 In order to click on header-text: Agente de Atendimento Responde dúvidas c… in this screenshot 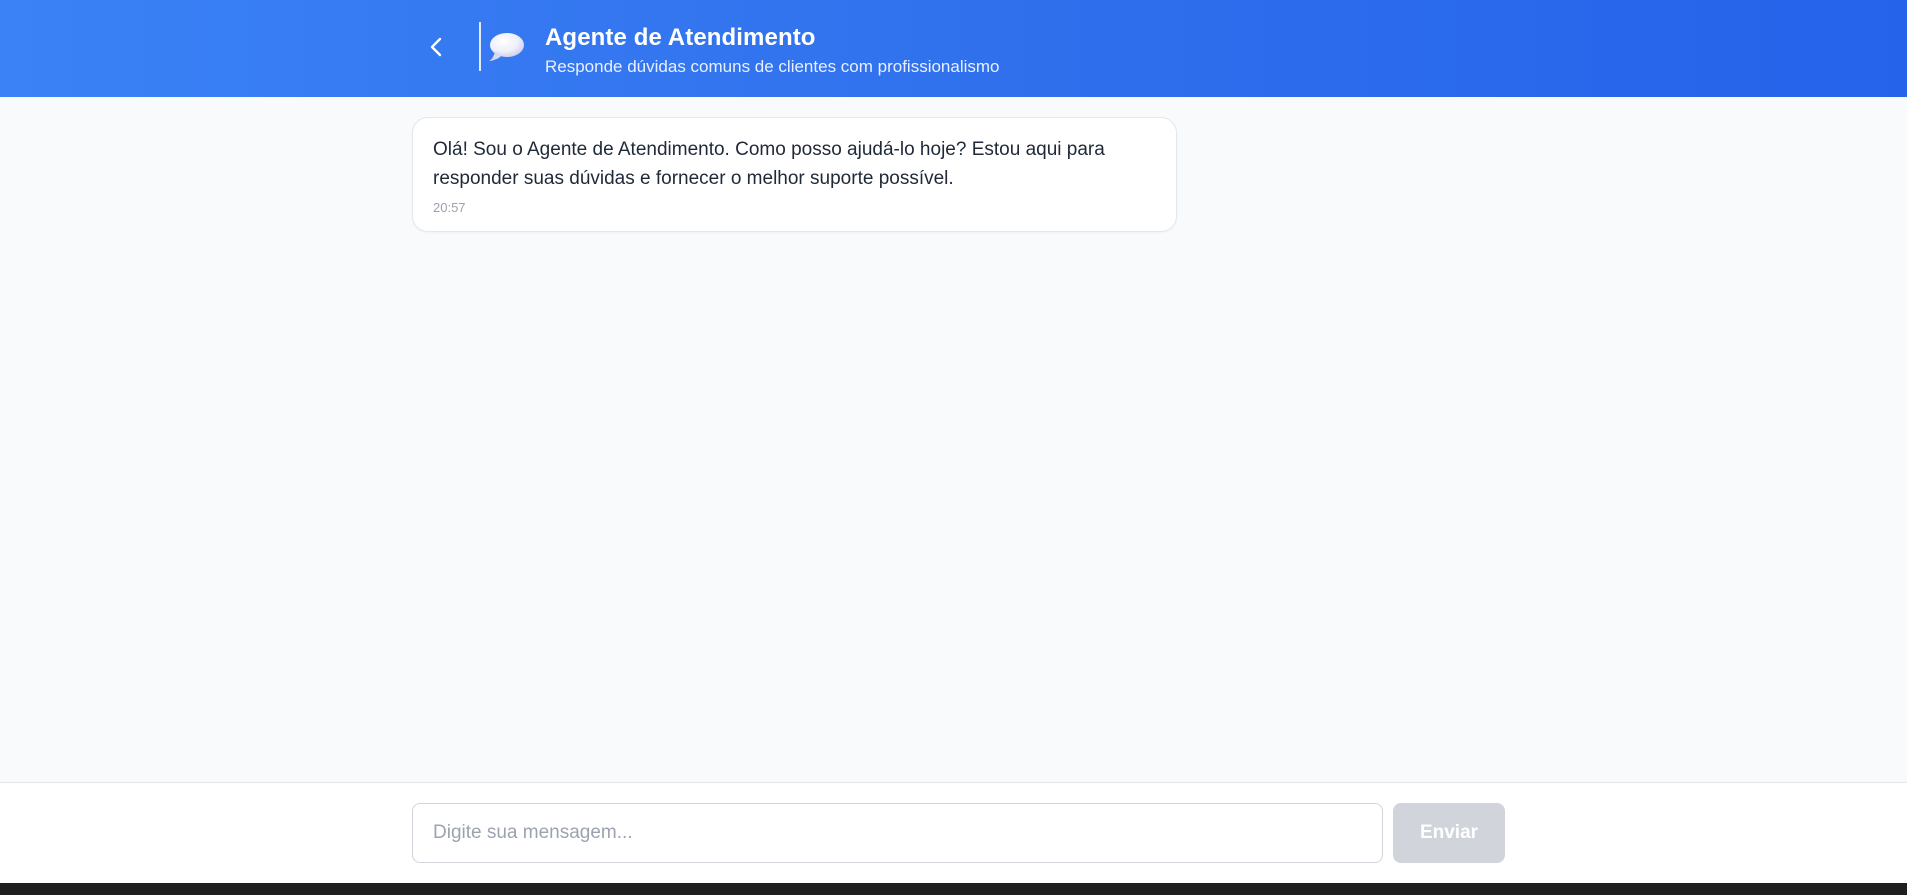, I will do `click(772, 51)`.